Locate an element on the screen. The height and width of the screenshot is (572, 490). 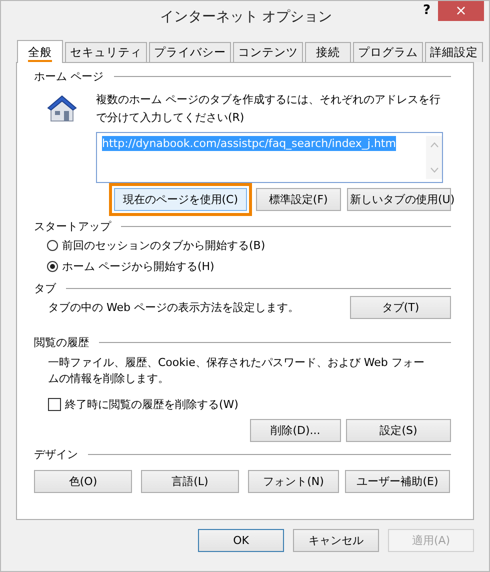
description-text: タブの中の Web ページの表示方法を設定します。 is located at coordinates (173, 307).